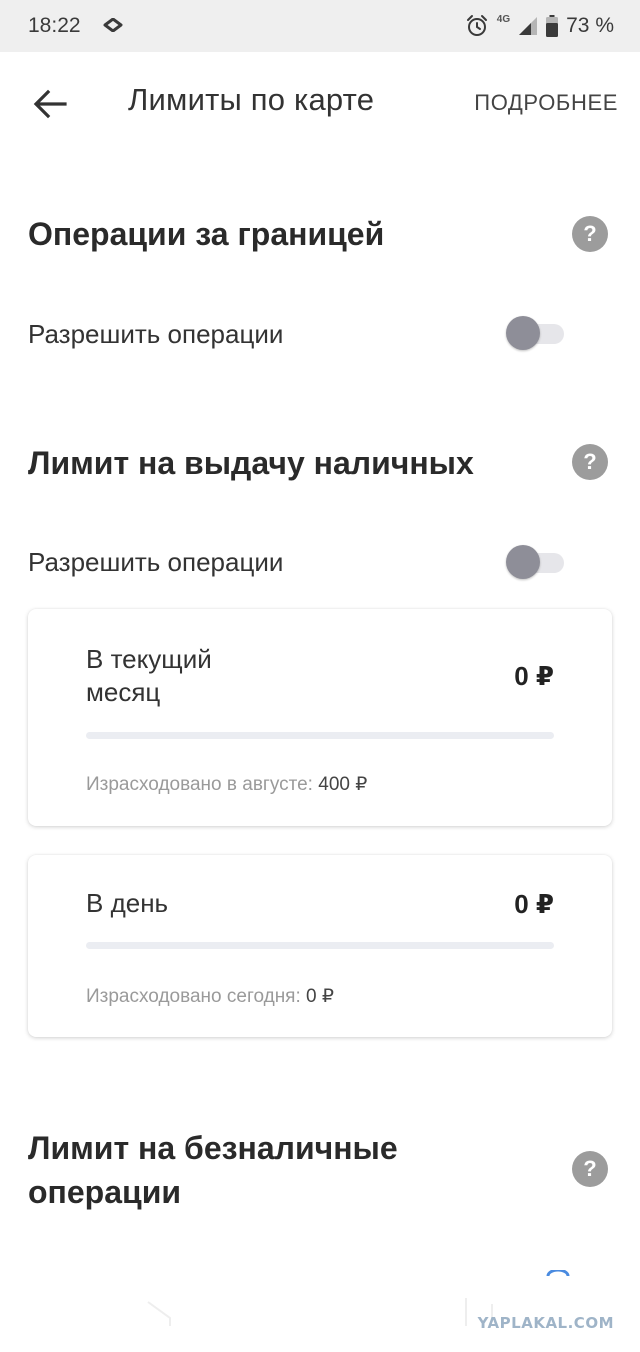  Describe the element at coordinates (54, 25) in the screenshot. I see `status-time: 18:22` at that location.